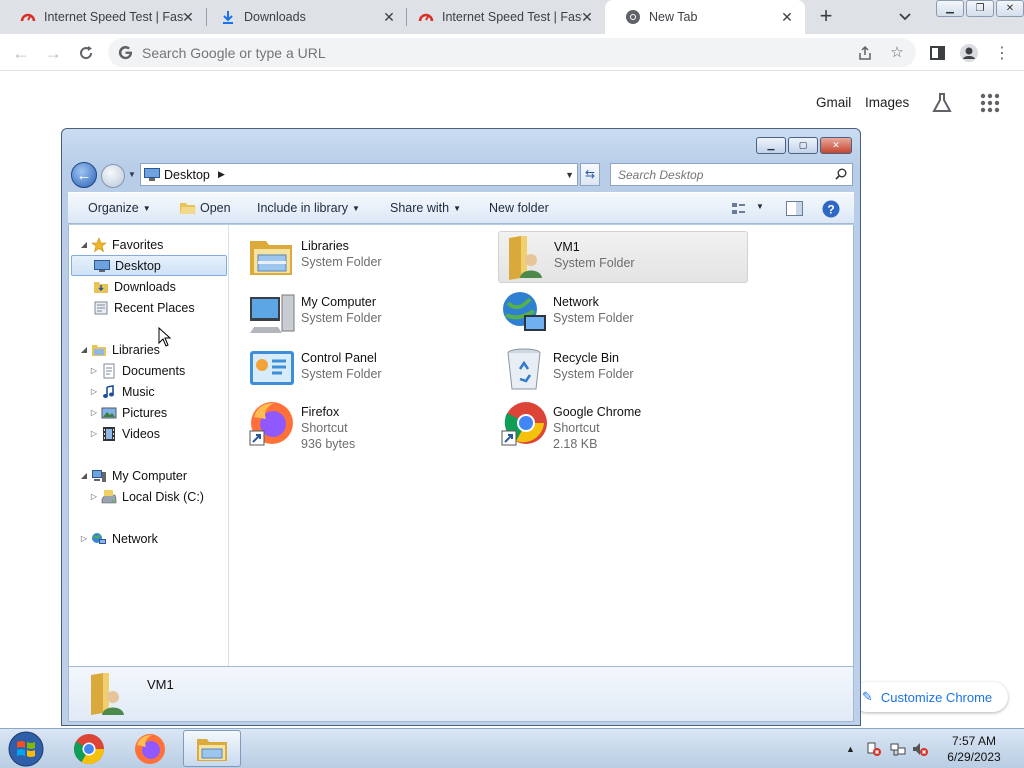  Describe the element at coordinates (99, 350) in the screenshot. I see `libraries-icon` at that location.